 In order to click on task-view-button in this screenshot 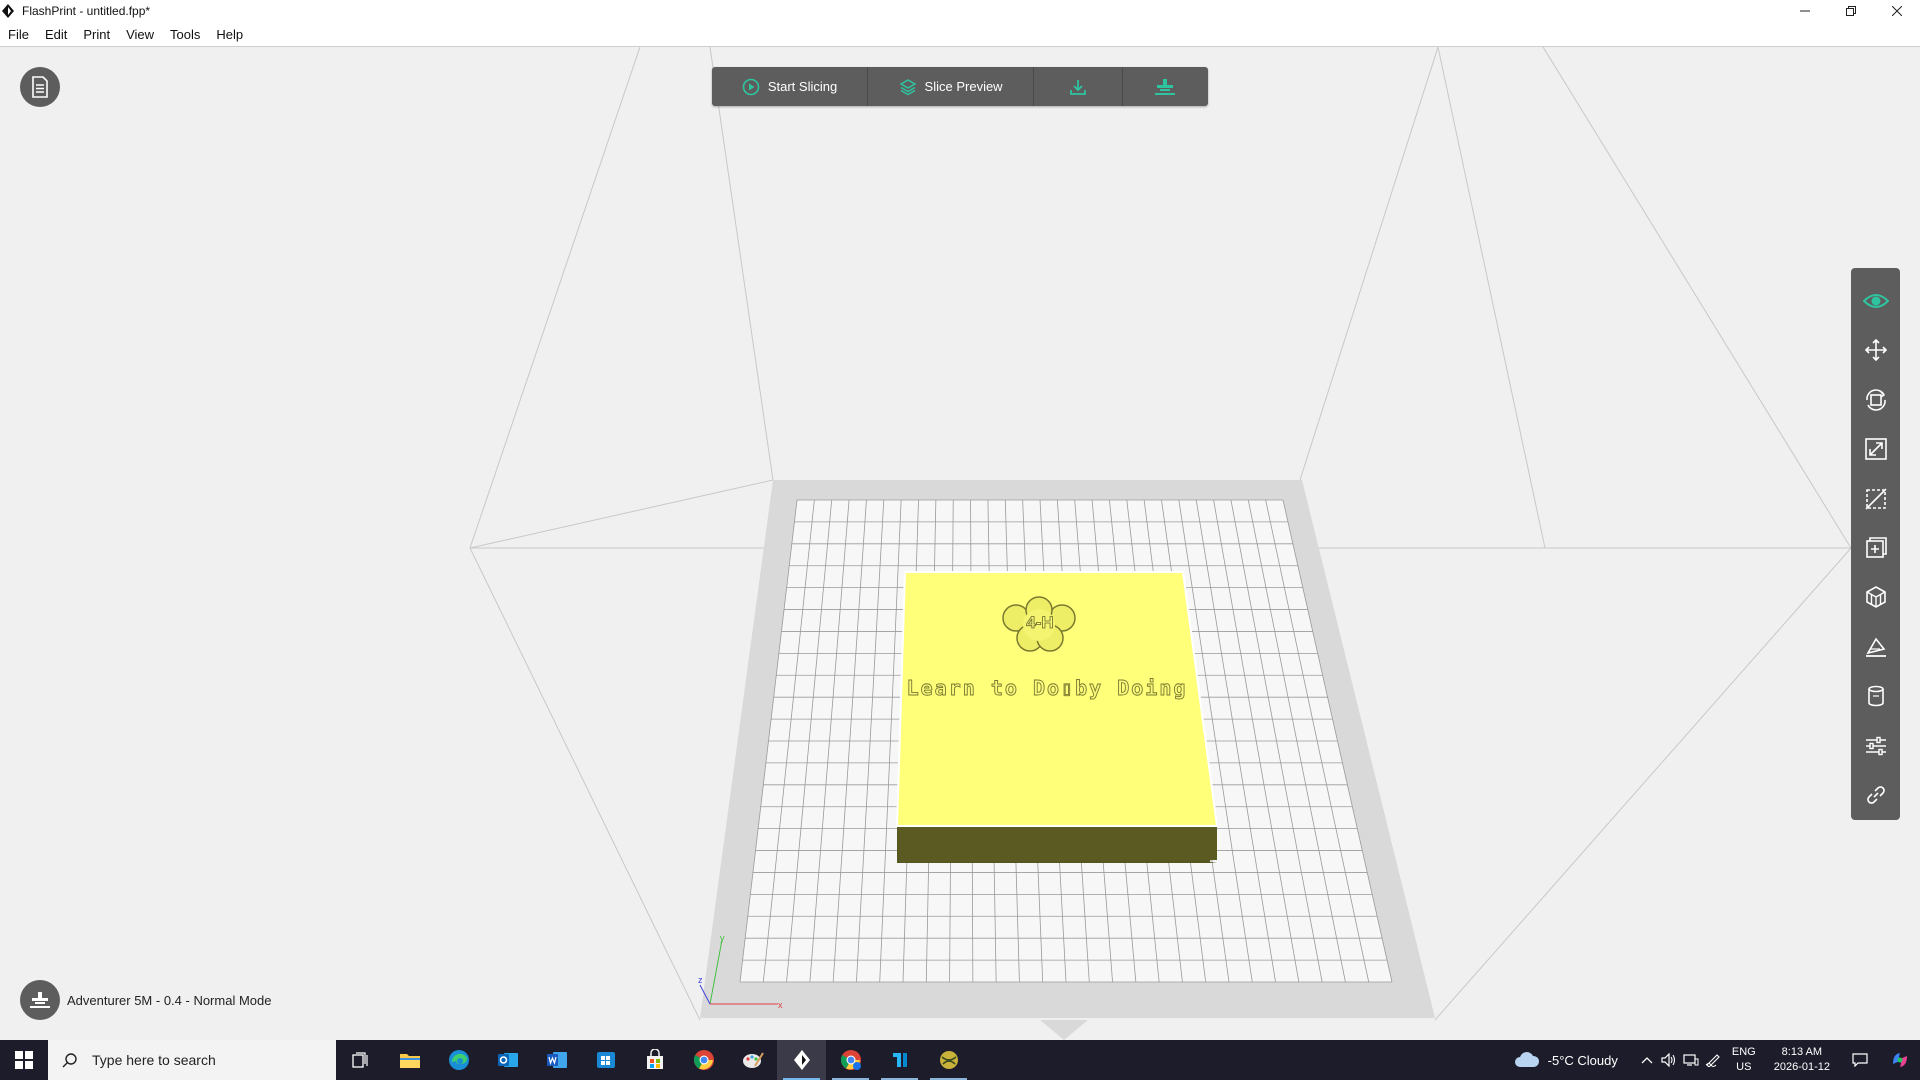, I will do `click(360, 1060)`.